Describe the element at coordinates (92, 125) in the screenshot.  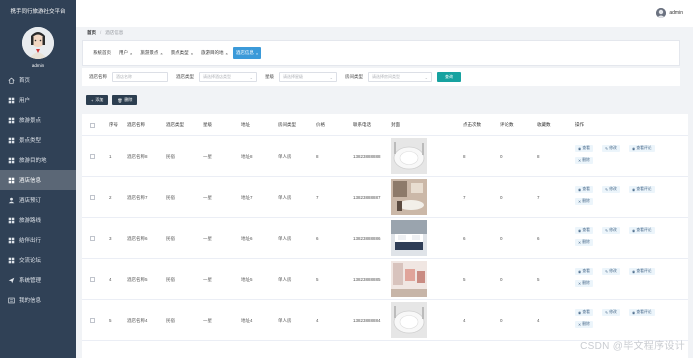
I see `select-all-checkbox` at that location.